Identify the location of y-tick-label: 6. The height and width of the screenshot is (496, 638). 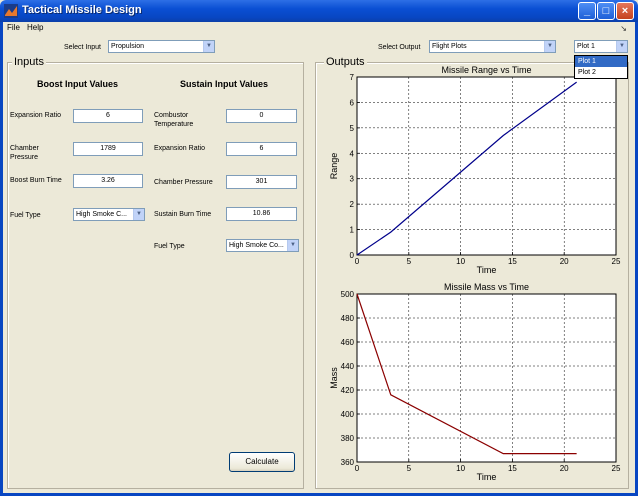
(352, 102).